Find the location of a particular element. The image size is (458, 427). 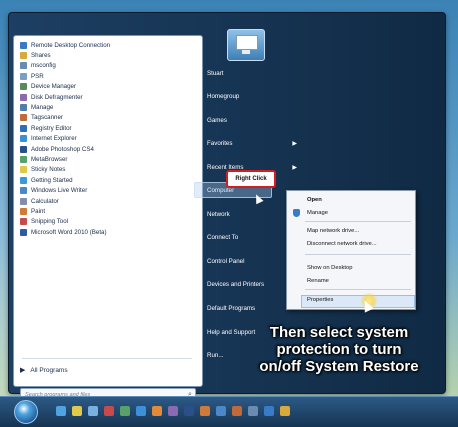

program-item: Paint is located at coordinates (32, 211).